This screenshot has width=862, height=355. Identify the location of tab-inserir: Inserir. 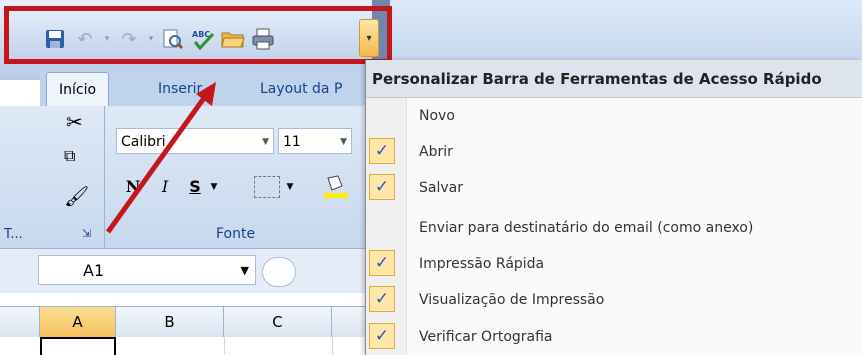
(180, 89).